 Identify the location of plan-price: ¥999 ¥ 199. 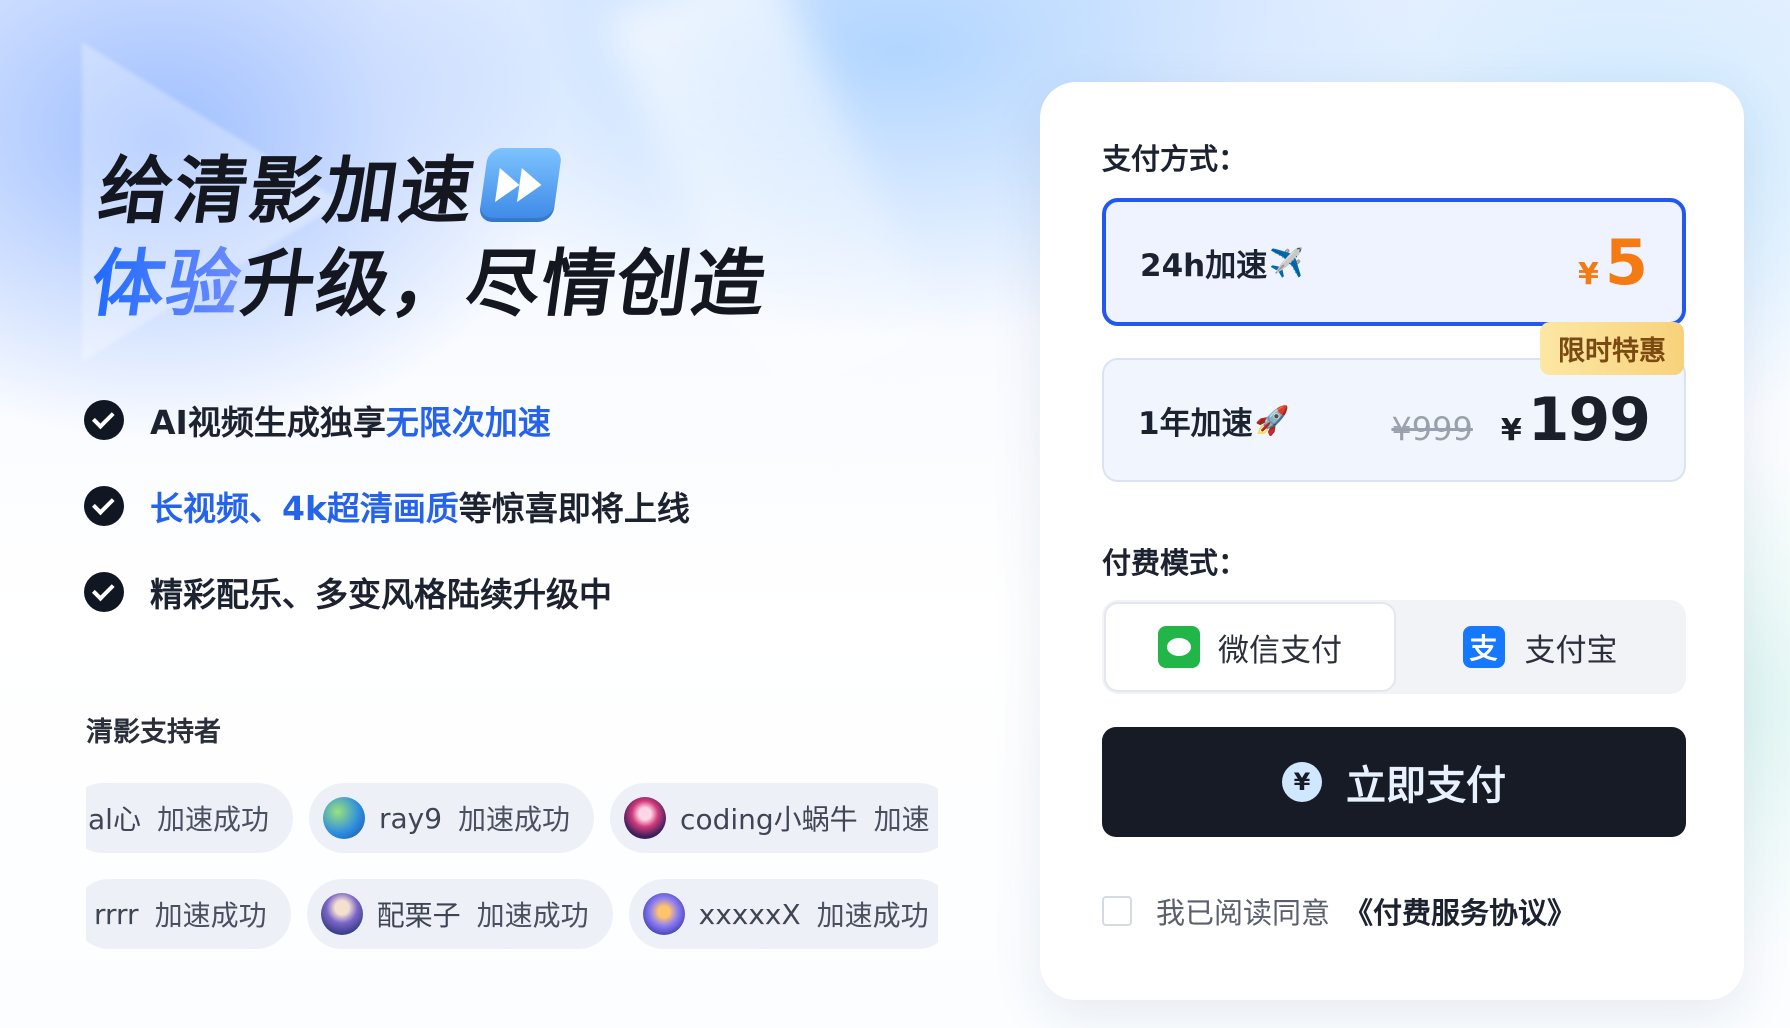
(1521, 420).